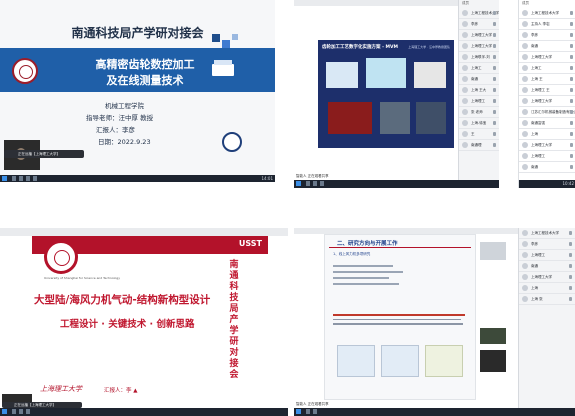 The height and width of the screenshot is (416, 575). Describe the element at coordinates (234, 309) in the screenshot. I see `vertical-title-char: 局` at that location.